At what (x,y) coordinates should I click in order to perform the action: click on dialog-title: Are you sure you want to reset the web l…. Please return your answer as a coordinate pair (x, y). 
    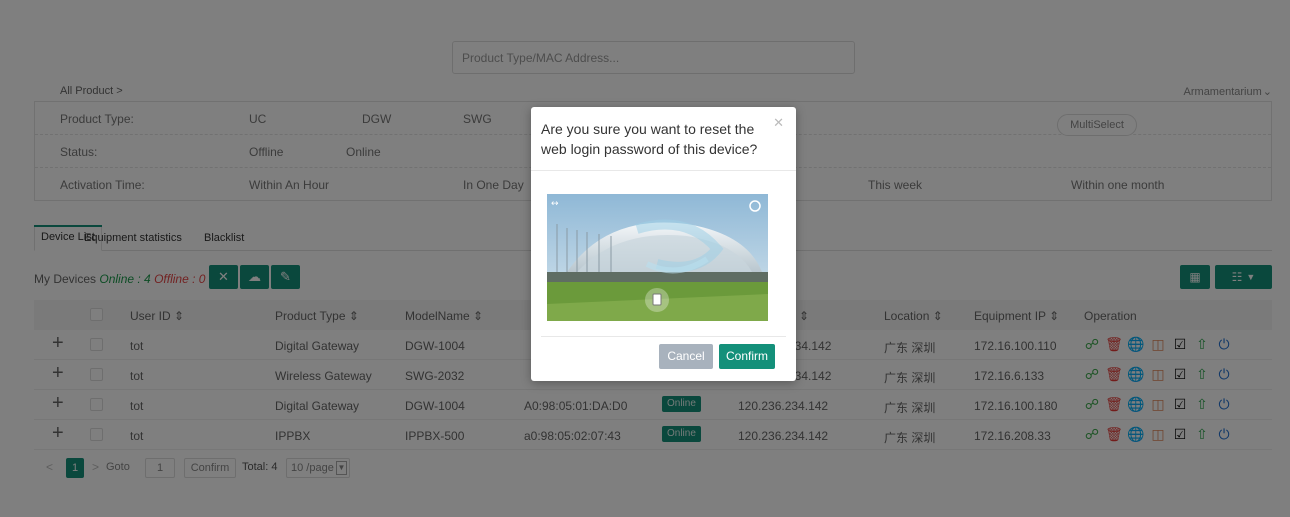
    Looking at the image, I should click on (649, 139).